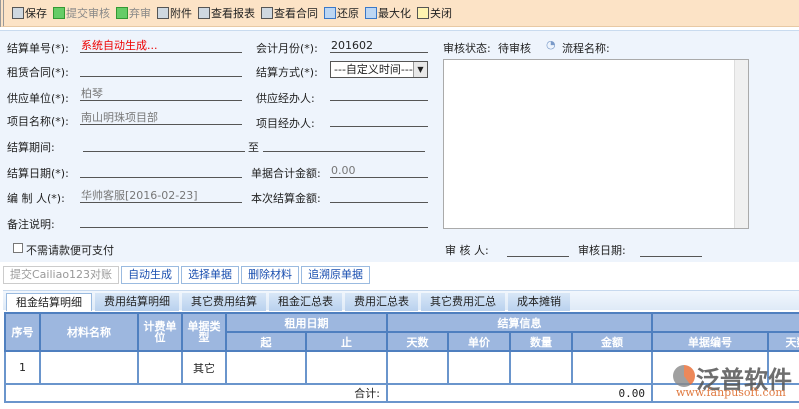 This screenshot has height=409, width=799. Describe the element at coordinates (467, 48) in the screenshot. I see `audit-status-label: 审核状态:` at that location.